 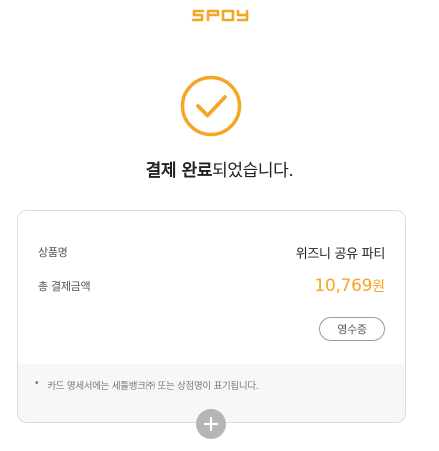 What do you see at coordinates (53, 252) in the screenshot?
I see `product-label: 상품명` at bounding box center [53, 252].